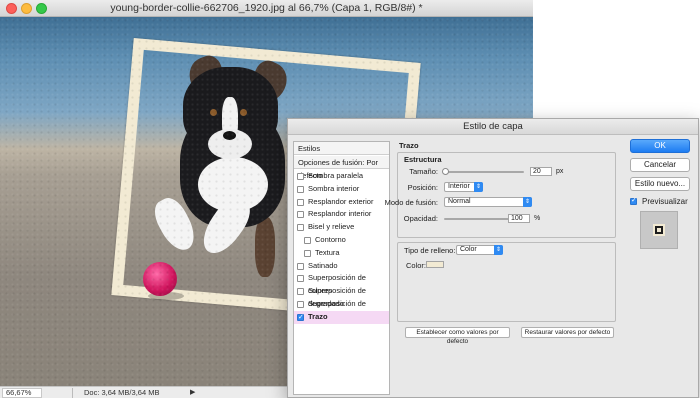  I want to click on style-item: Sombra paralela, so click(341, 176).